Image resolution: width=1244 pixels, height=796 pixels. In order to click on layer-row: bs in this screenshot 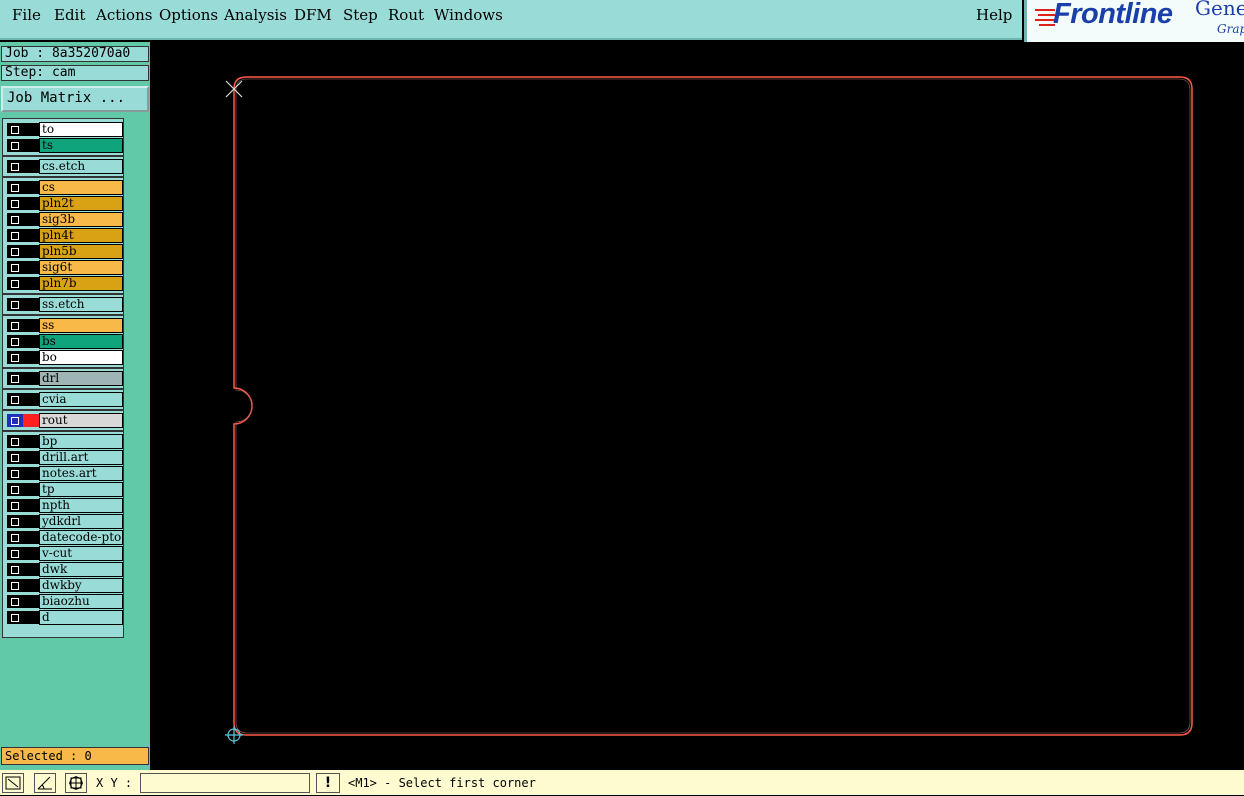, I will do `click(64, 341)`.